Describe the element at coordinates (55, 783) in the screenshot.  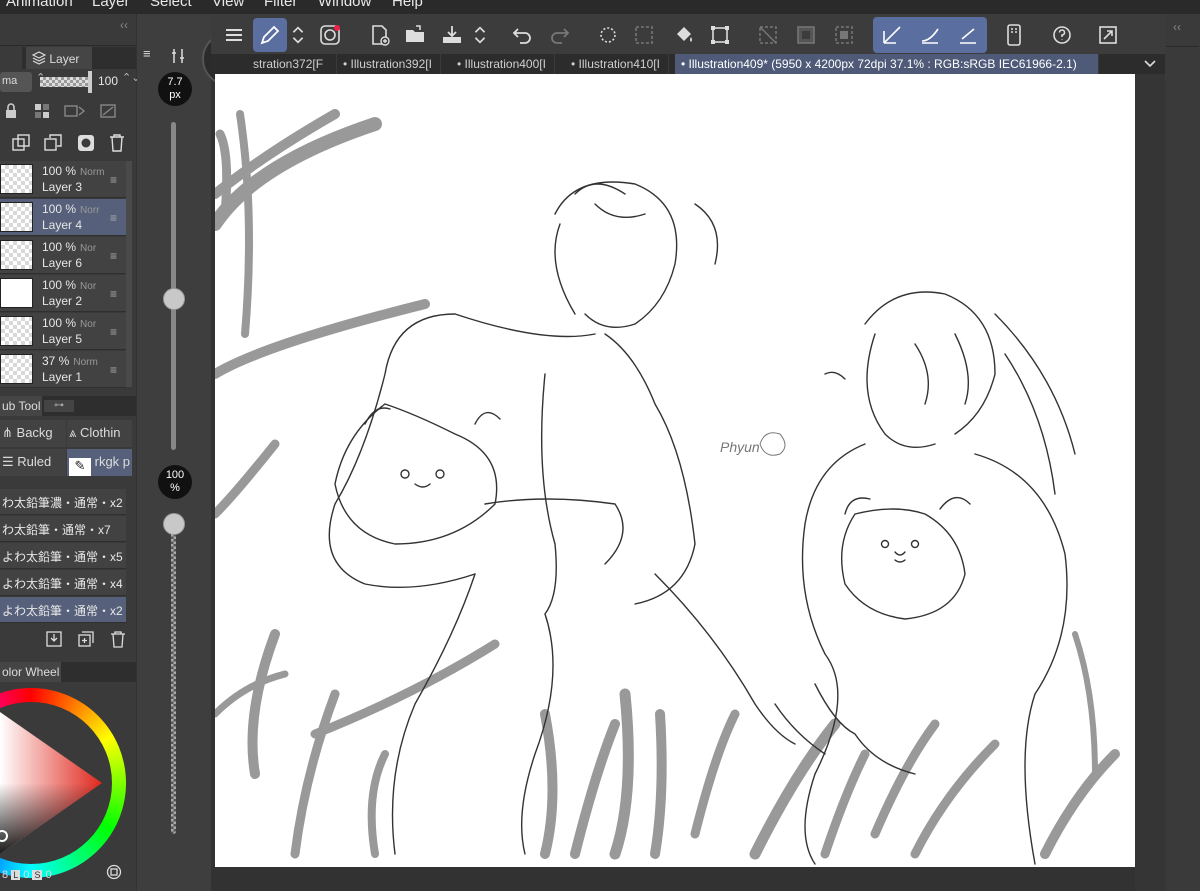
I see `color-triangle` at that location.